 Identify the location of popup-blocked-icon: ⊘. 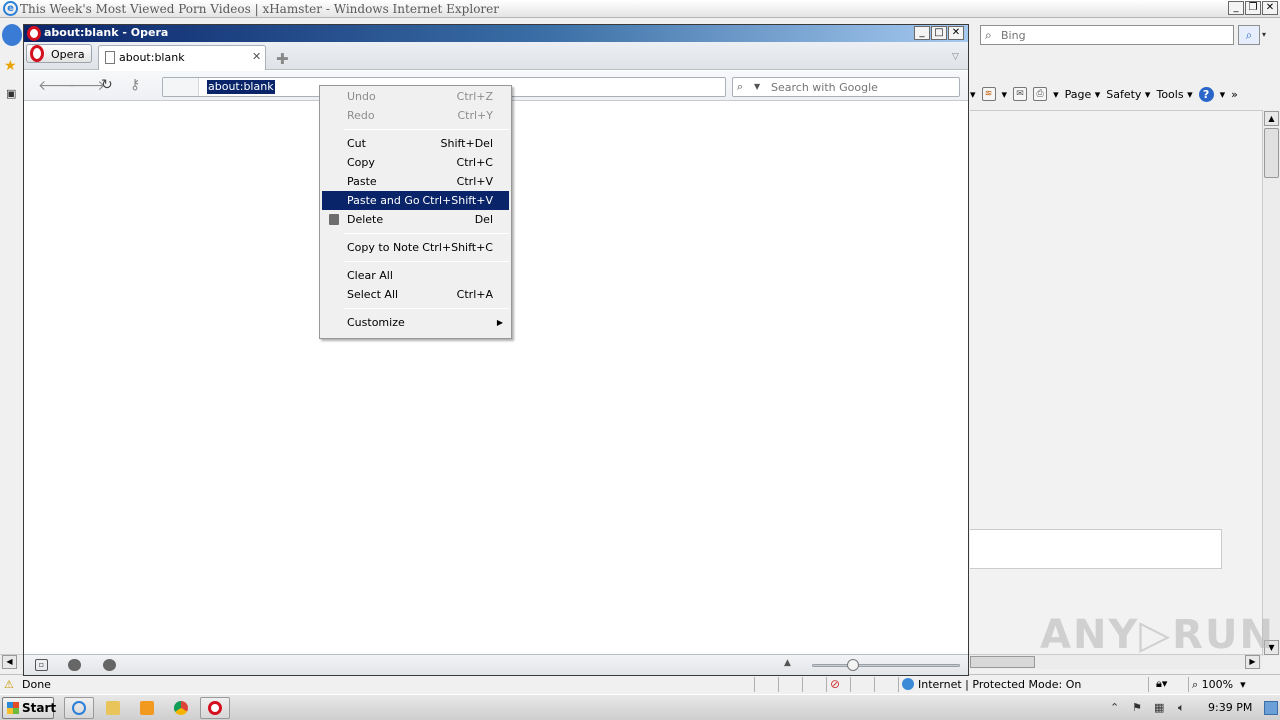
(835, 684).